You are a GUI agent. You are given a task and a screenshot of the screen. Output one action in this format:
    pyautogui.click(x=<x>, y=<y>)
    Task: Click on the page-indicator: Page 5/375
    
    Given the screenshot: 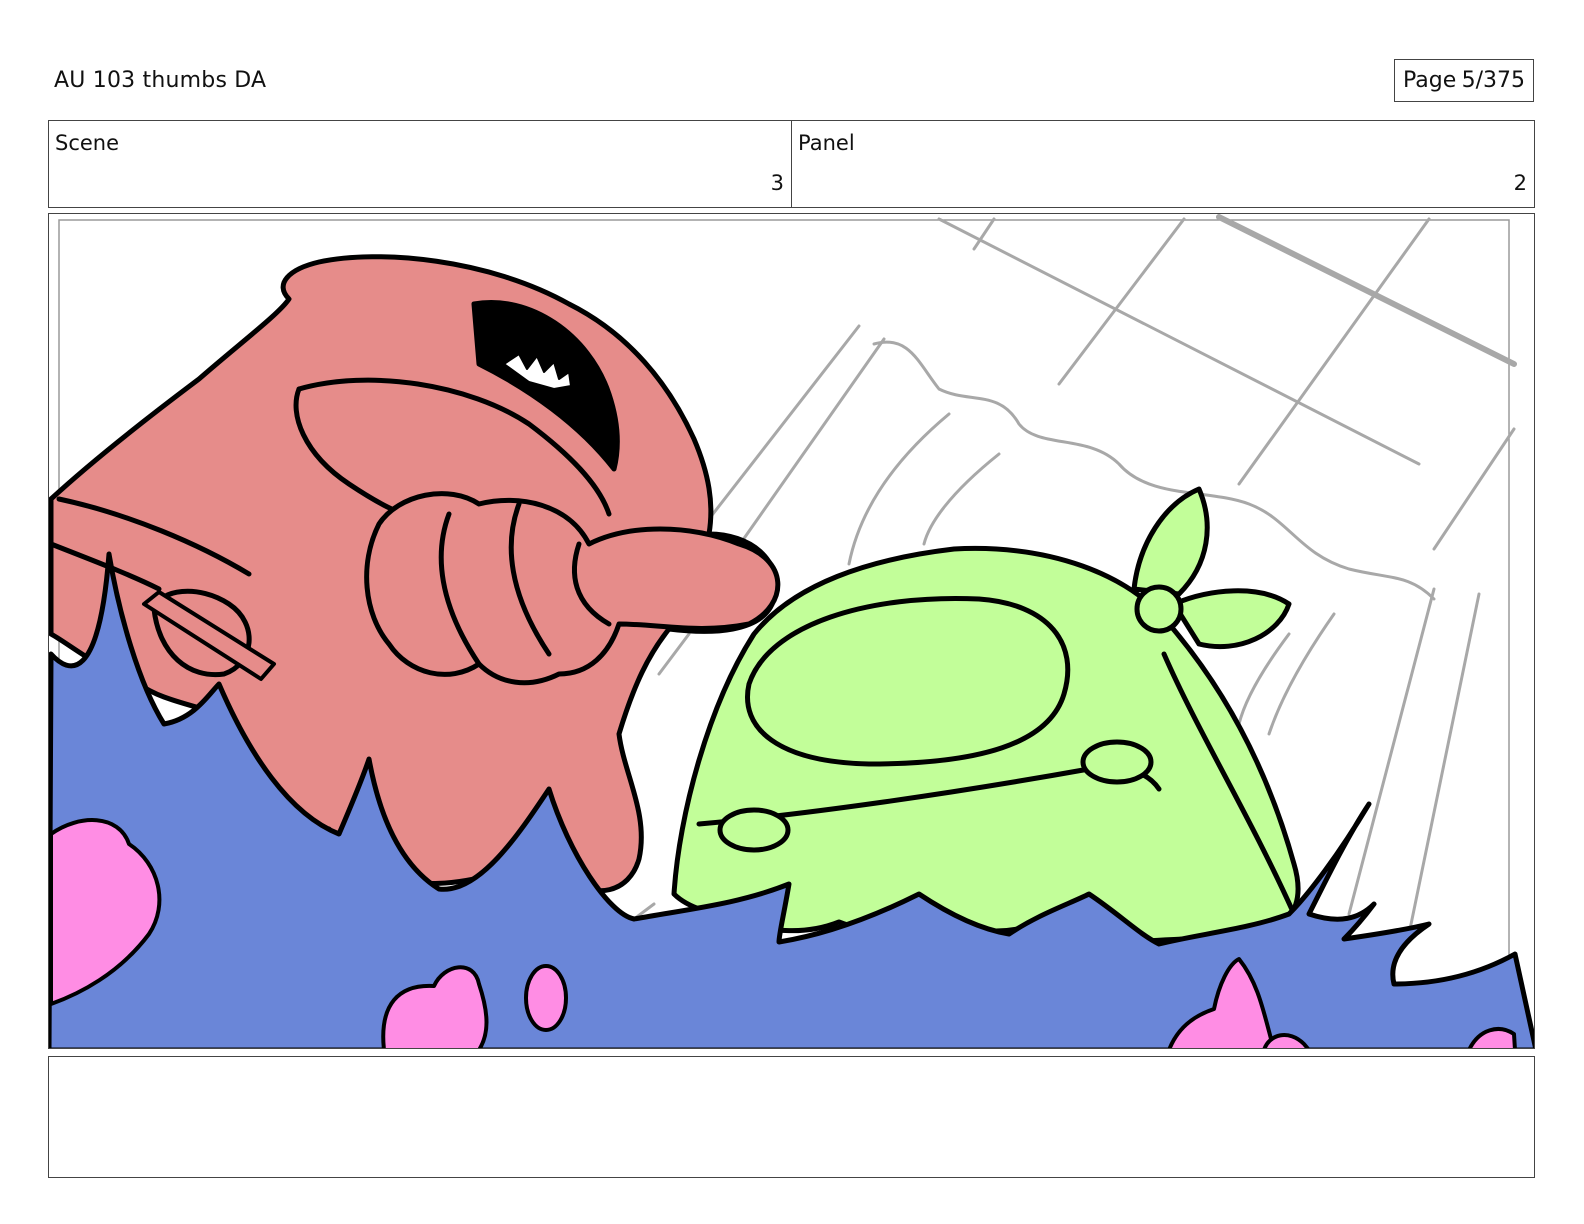 What is the action you would take?
    pyautogui.click(x=1464, y=80)
    